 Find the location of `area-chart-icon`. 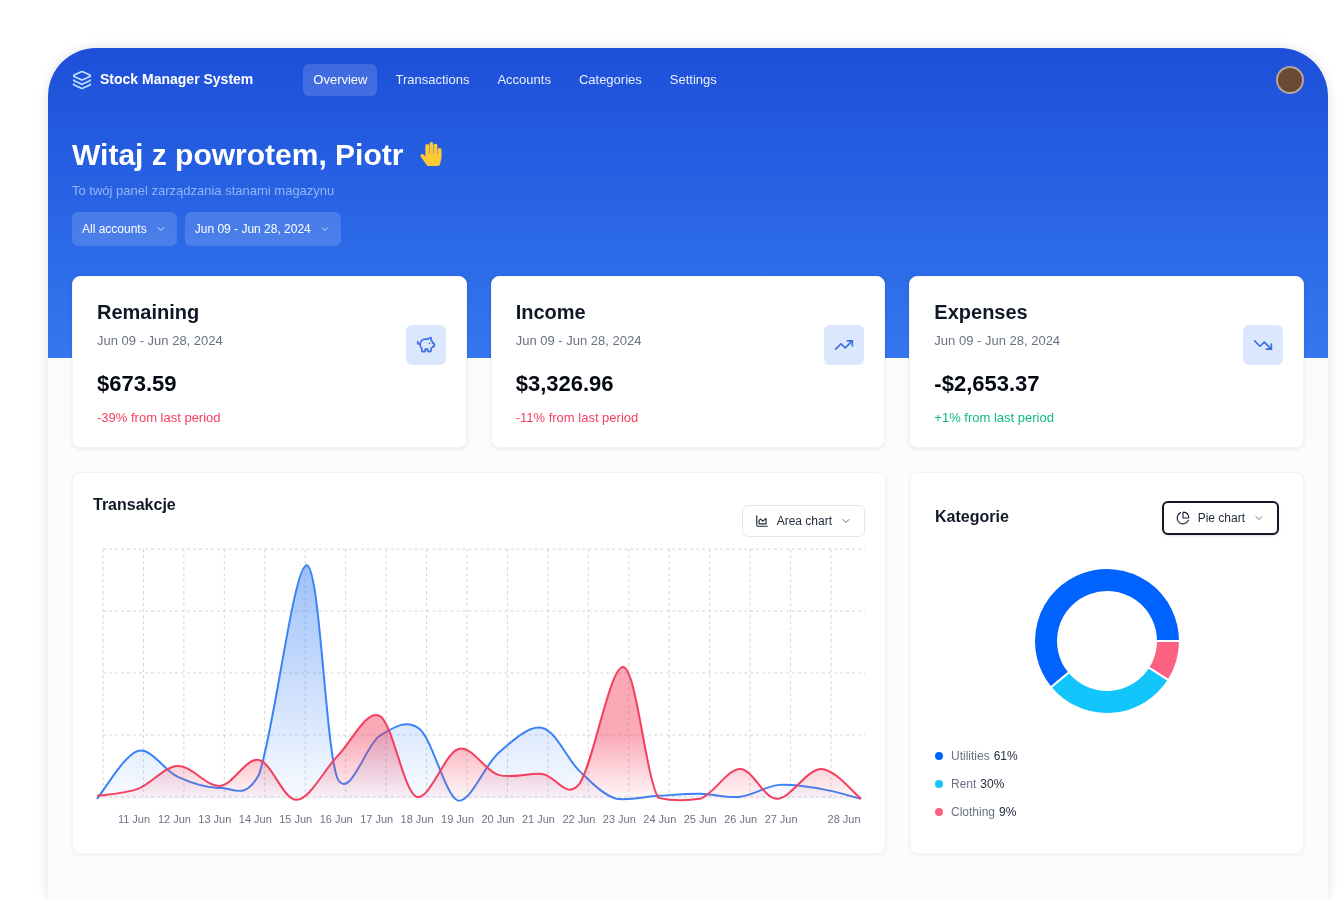

area-chart-icon is located at coordinates (761, 521).